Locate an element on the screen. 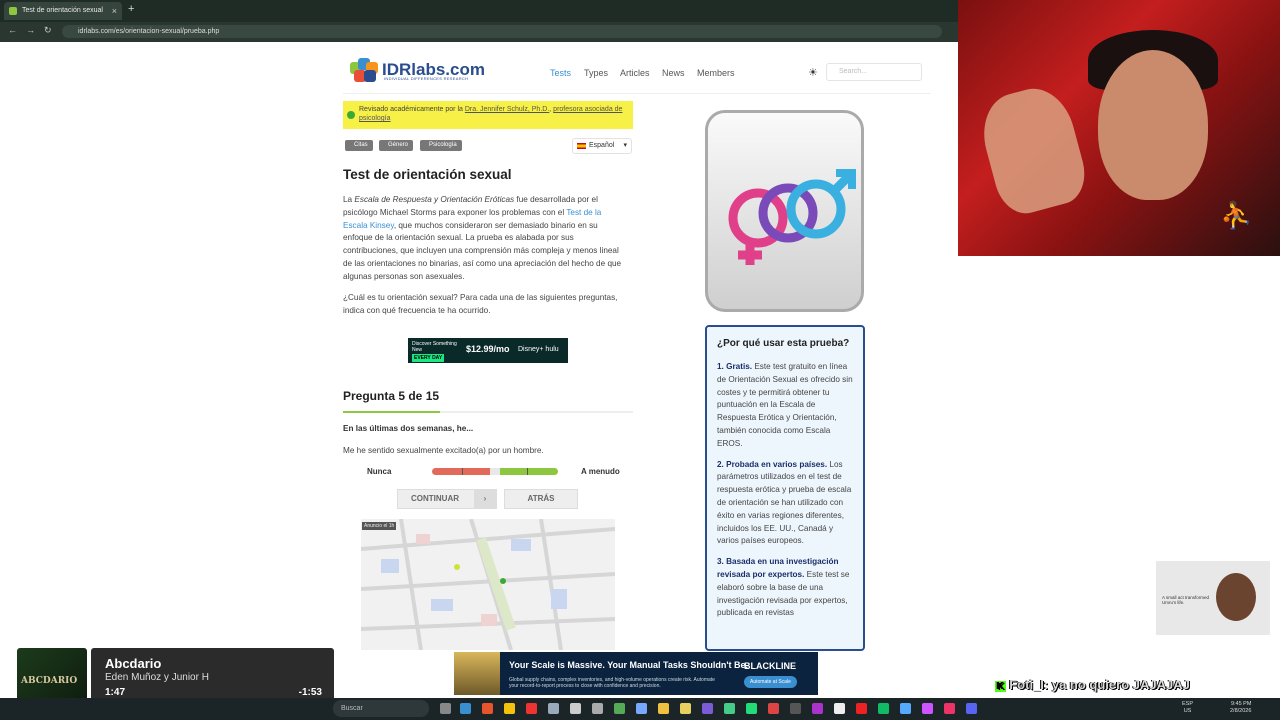  notepad-icon is located at coordinates (839, 708).